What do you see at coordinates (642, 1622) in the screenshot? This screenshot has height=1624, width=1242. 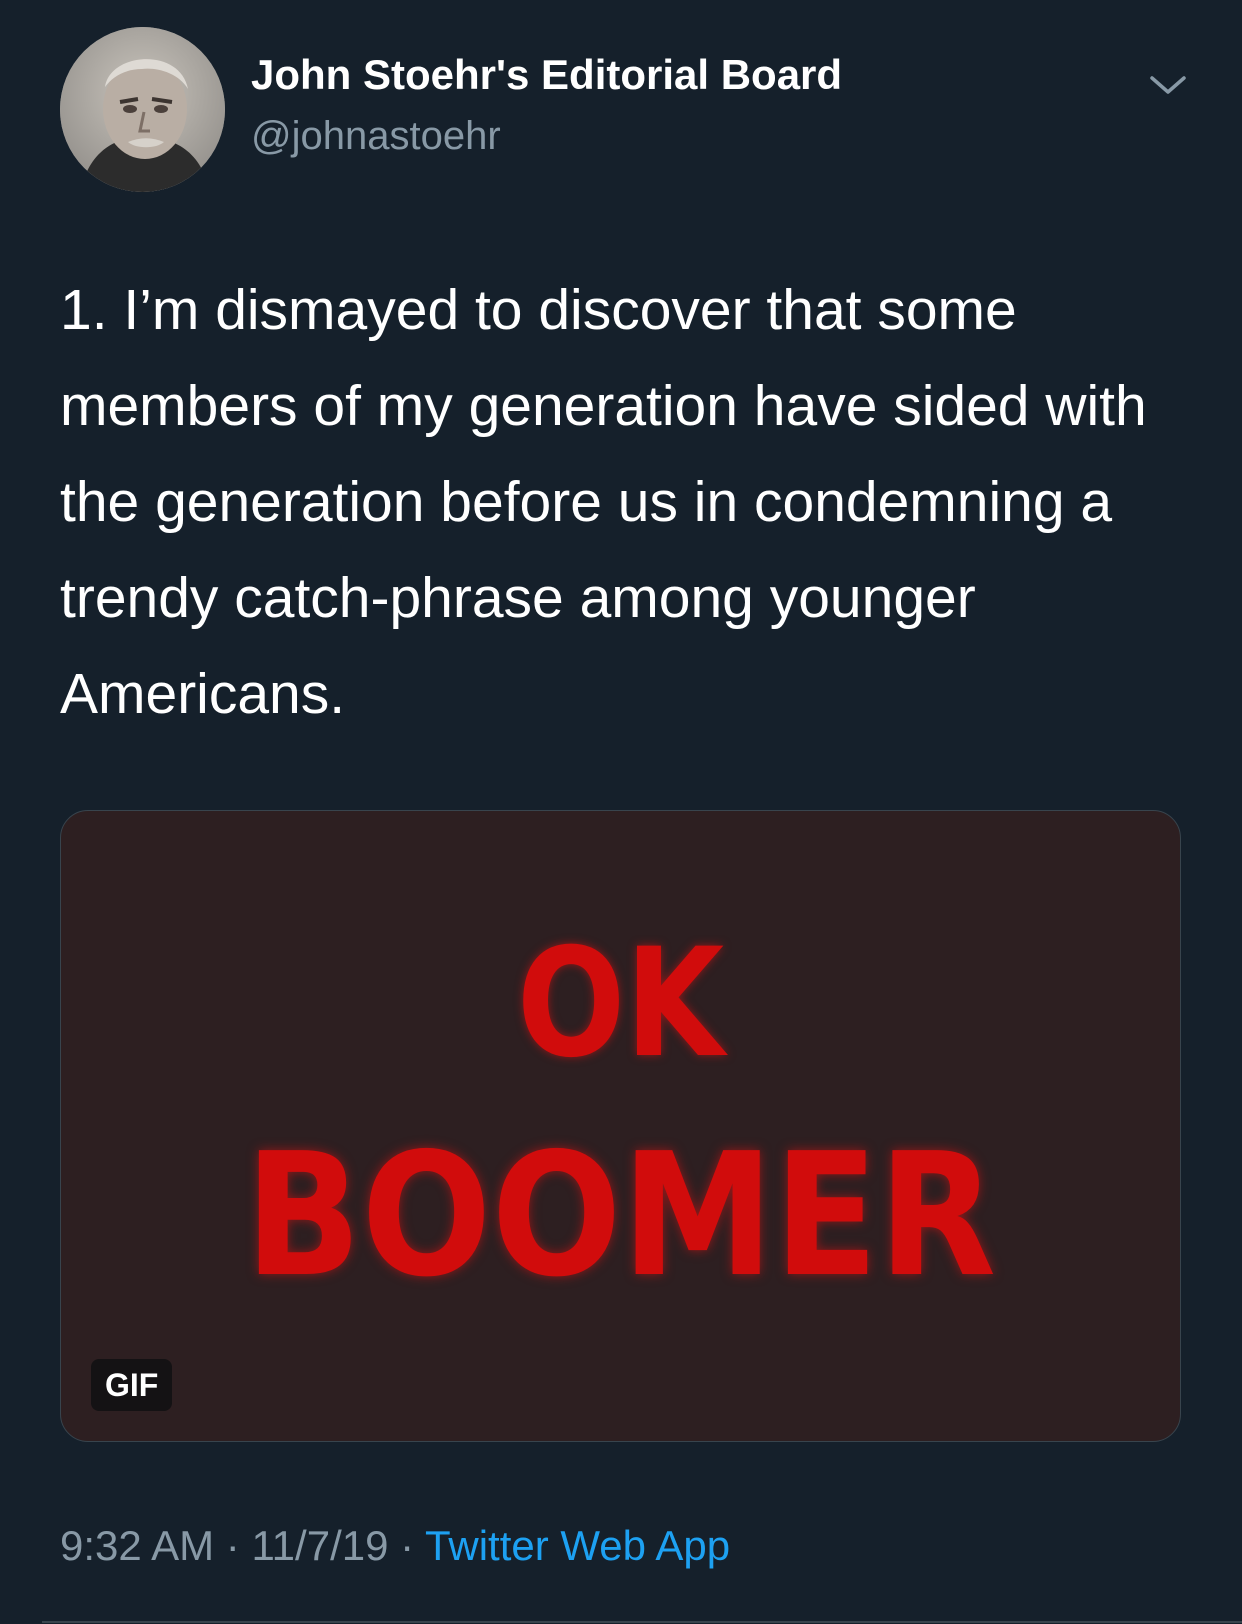 I see `divider` at bounding box center [642, 1622].